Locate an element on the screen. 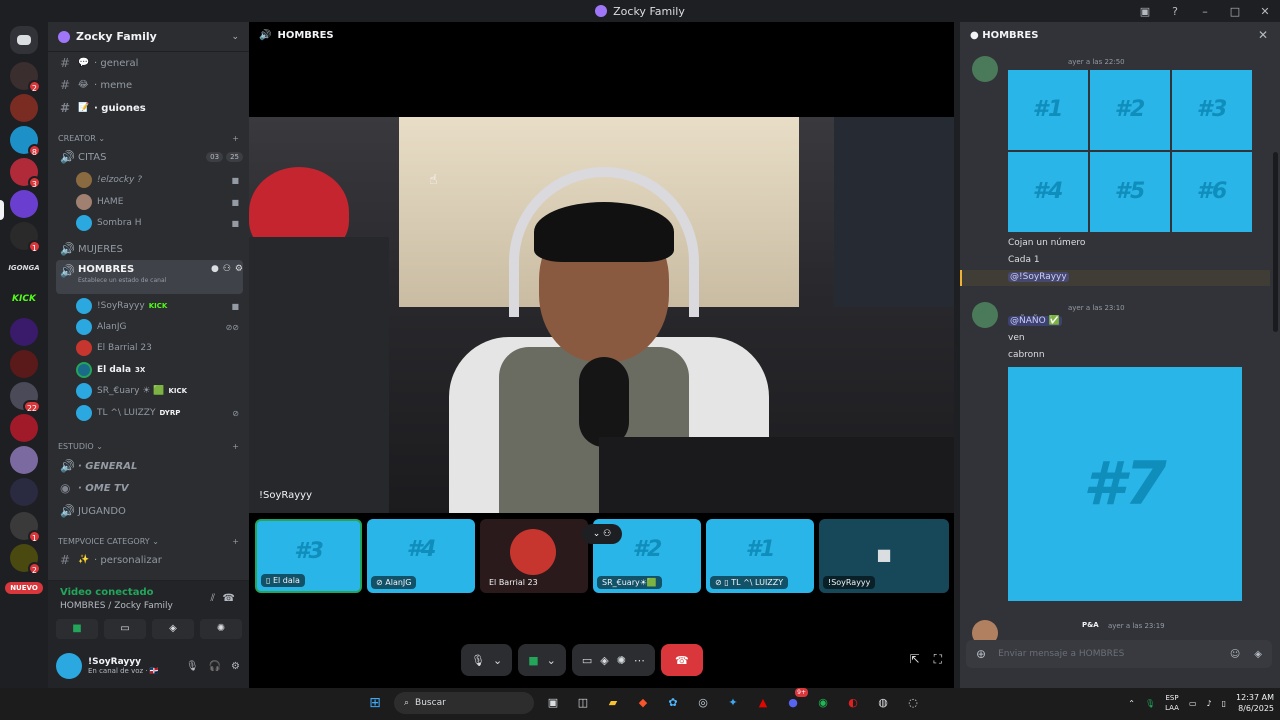 This screenshot has height=720, width=1280. server-icon: 2 is located at coordinates (25, 559).